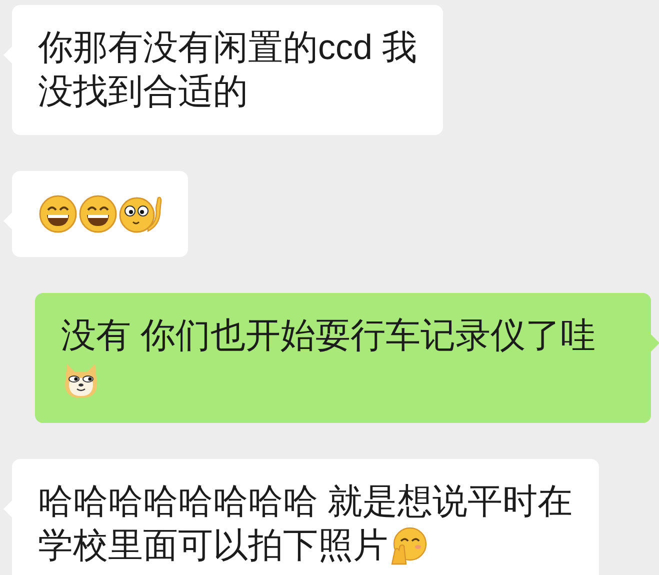  Describe the element at coordinates (328, 336) in the screenshot. I see `message-text: 没有 你们也开始耍行车记录仪了哇` at that location.